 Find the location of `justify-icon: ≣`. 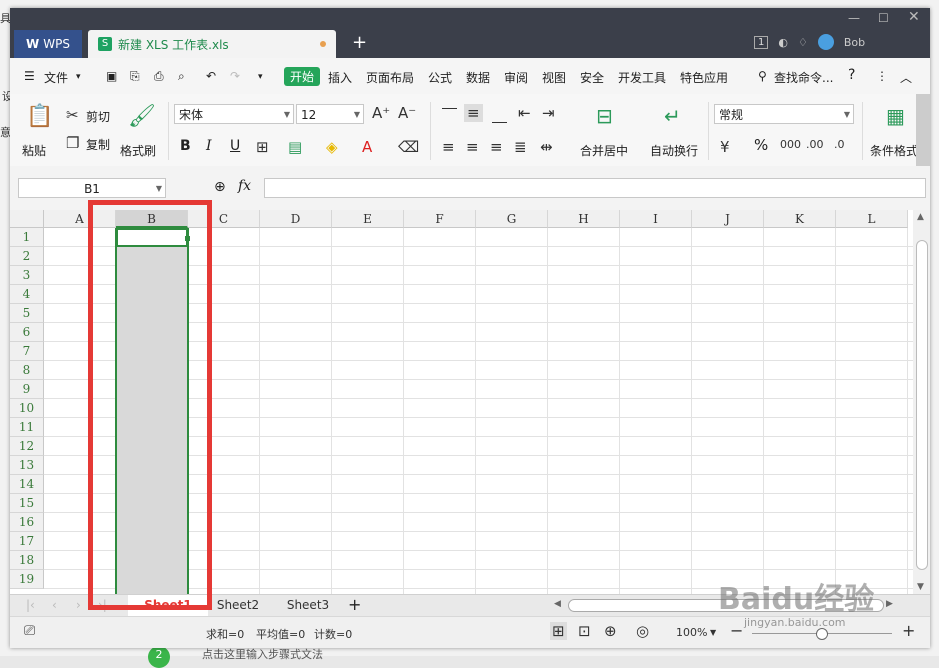

justify-icon: ≣ is located at coordinates (520, 147).